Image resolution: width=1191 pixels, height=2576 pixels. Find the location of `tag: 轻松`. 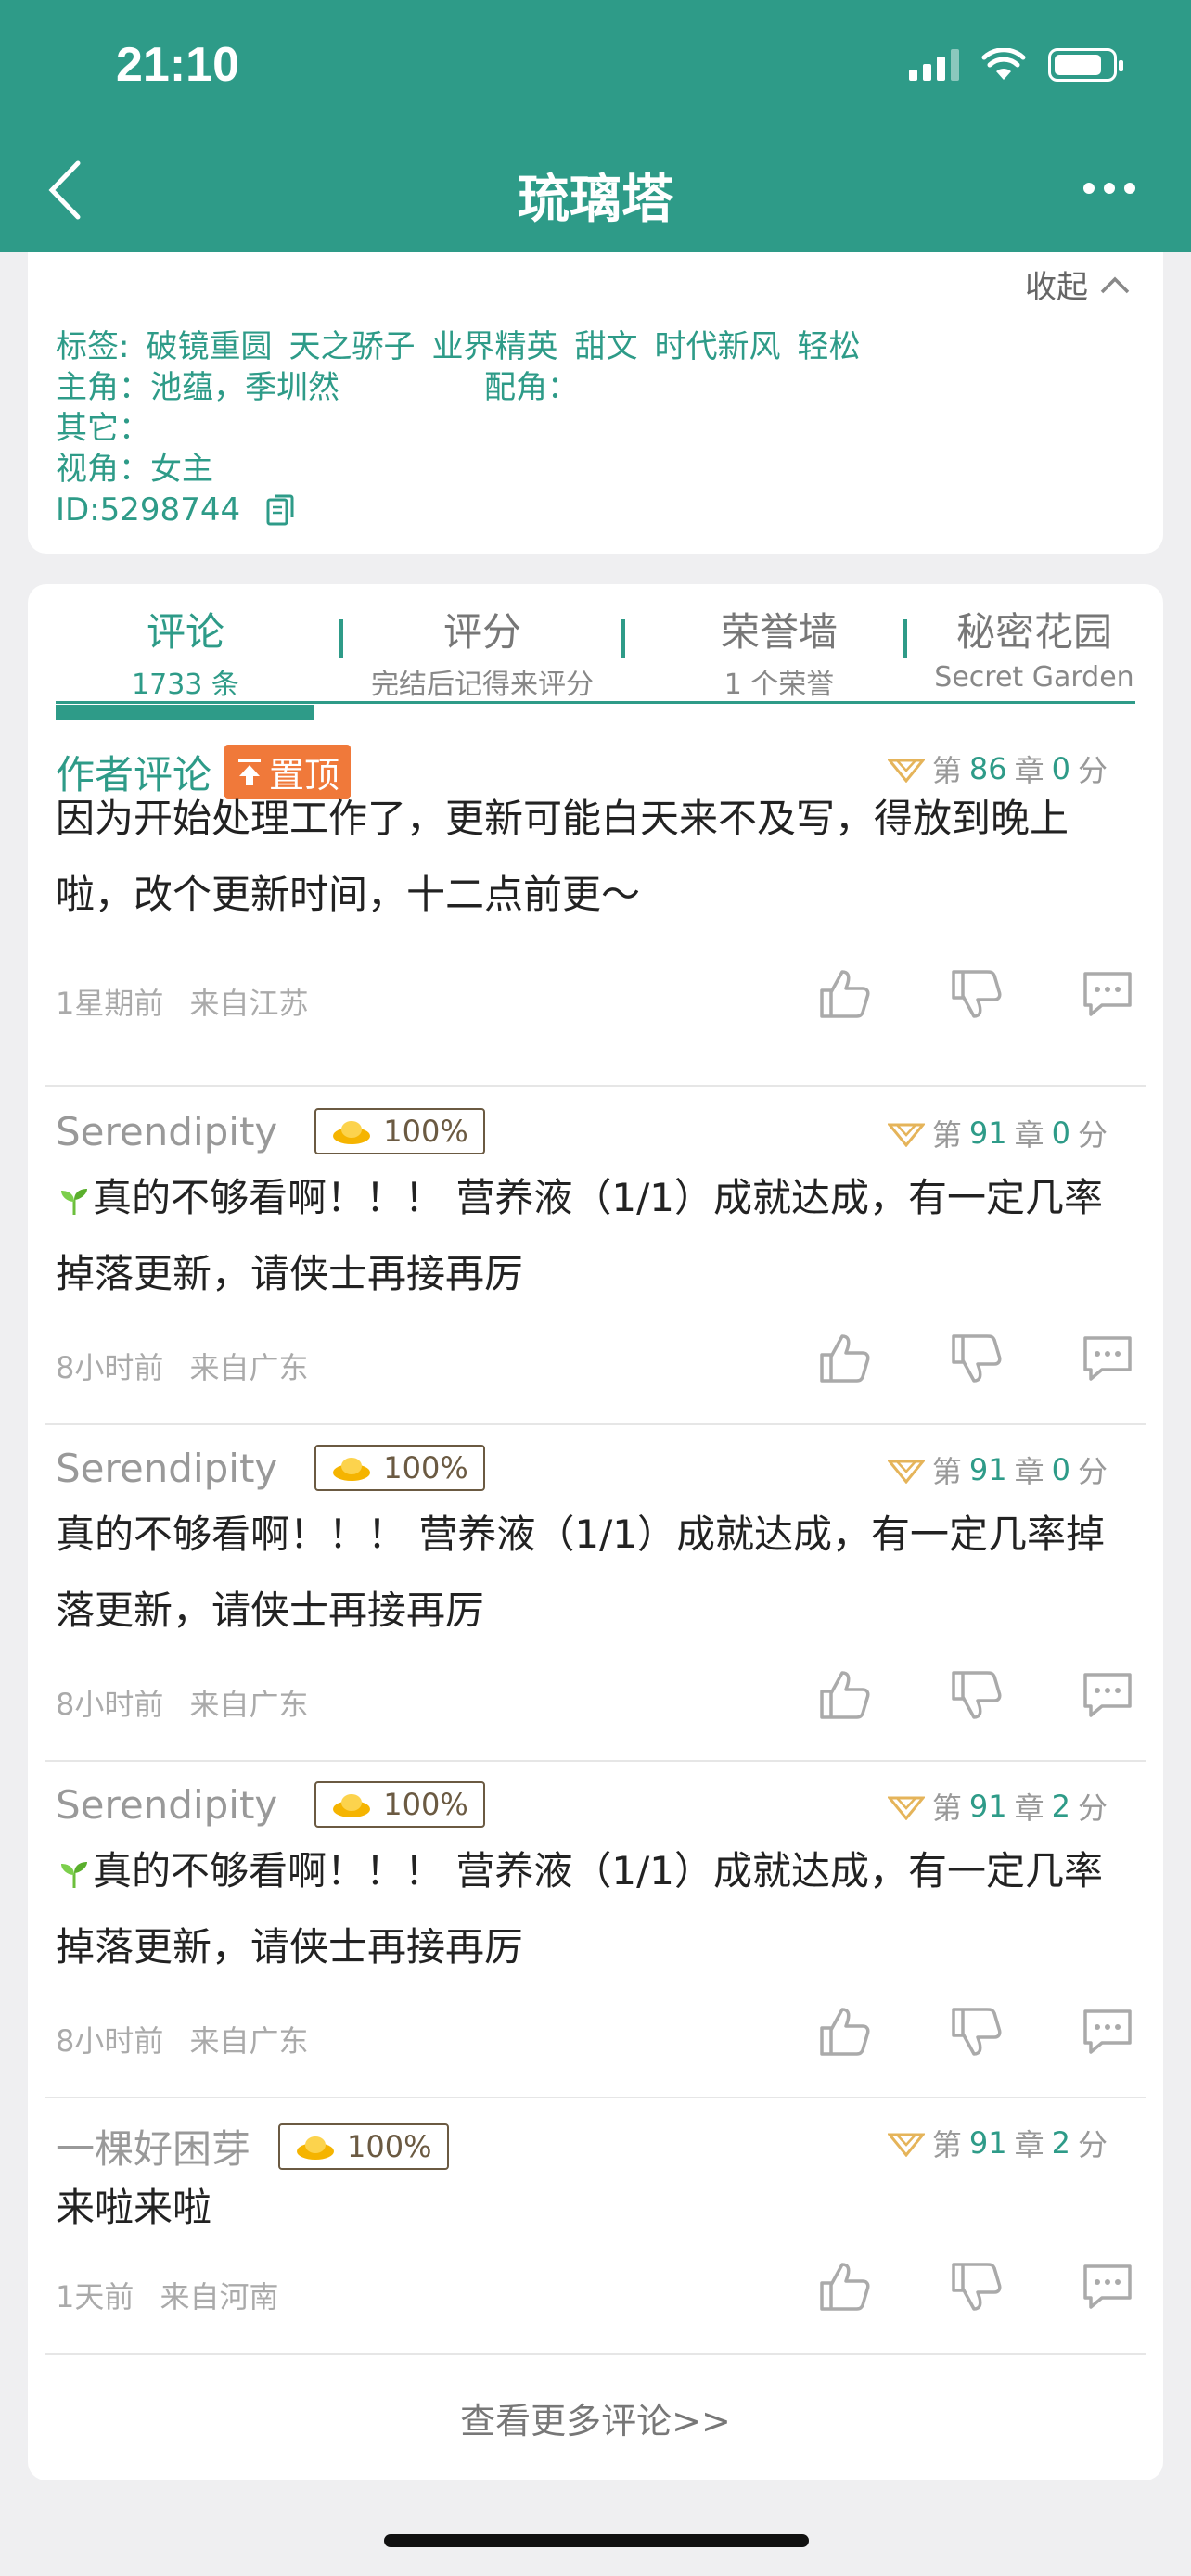

tag: 轻松 is located at coordinates (829, 346).